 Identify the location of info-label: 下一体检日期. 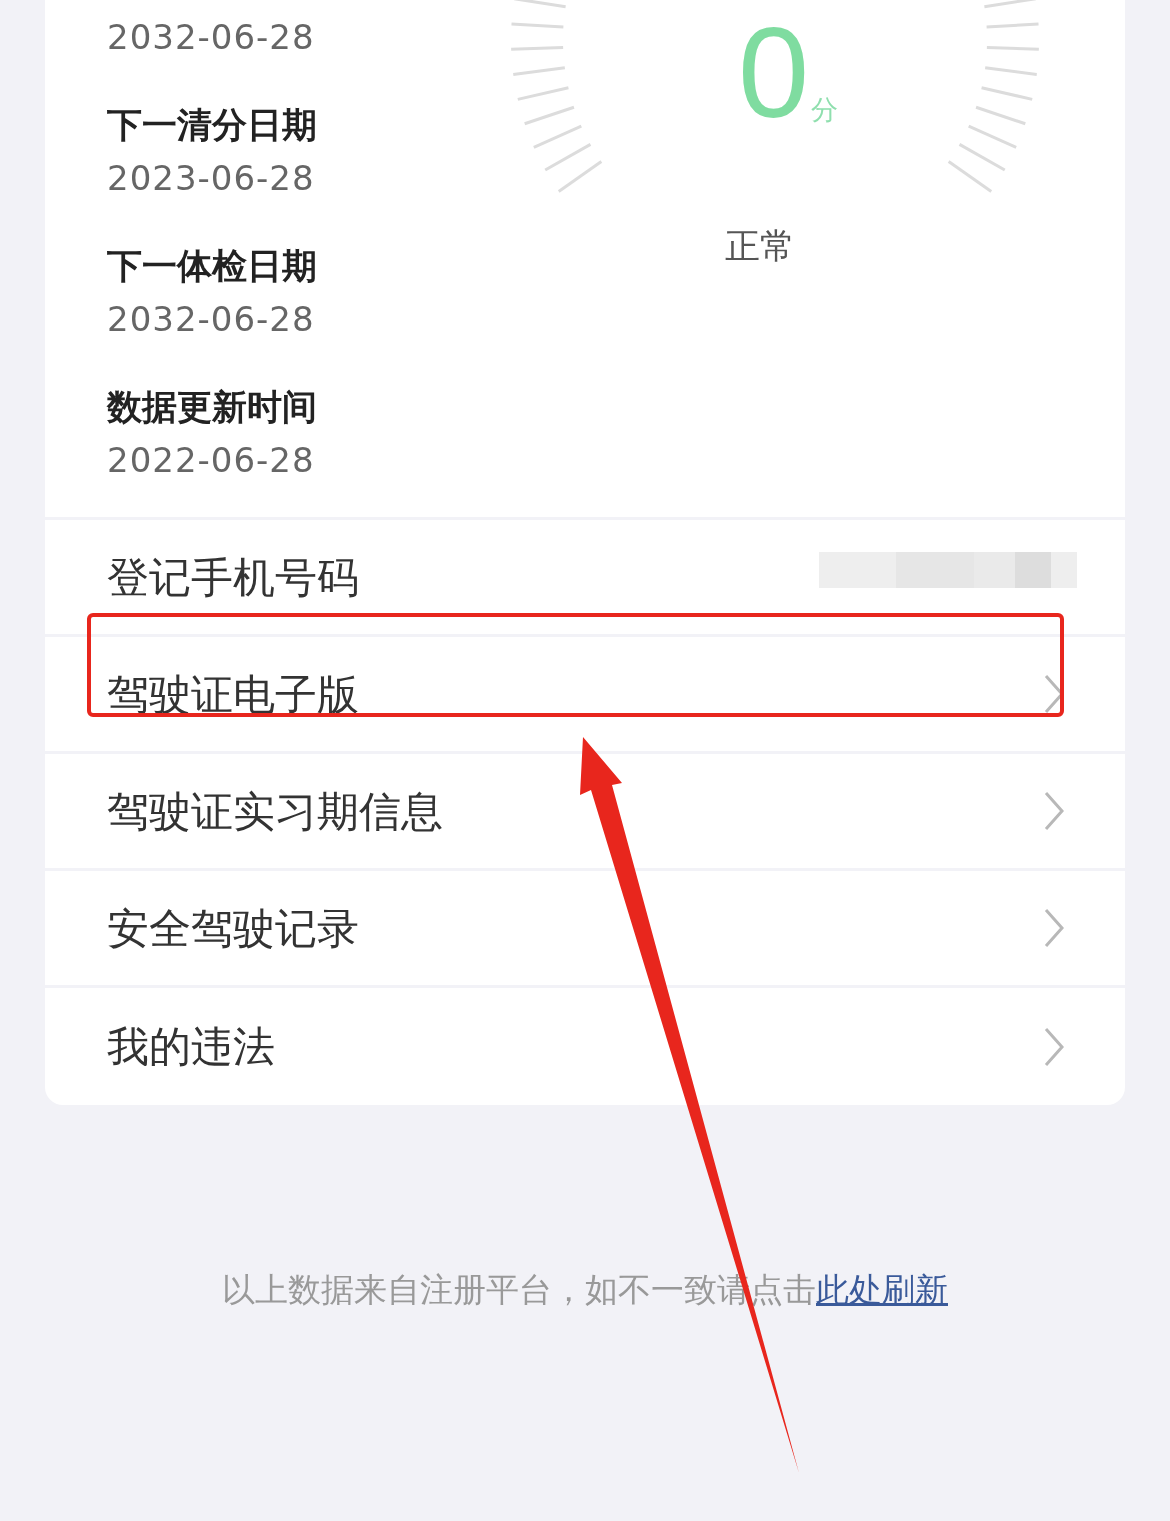
(212, 266).